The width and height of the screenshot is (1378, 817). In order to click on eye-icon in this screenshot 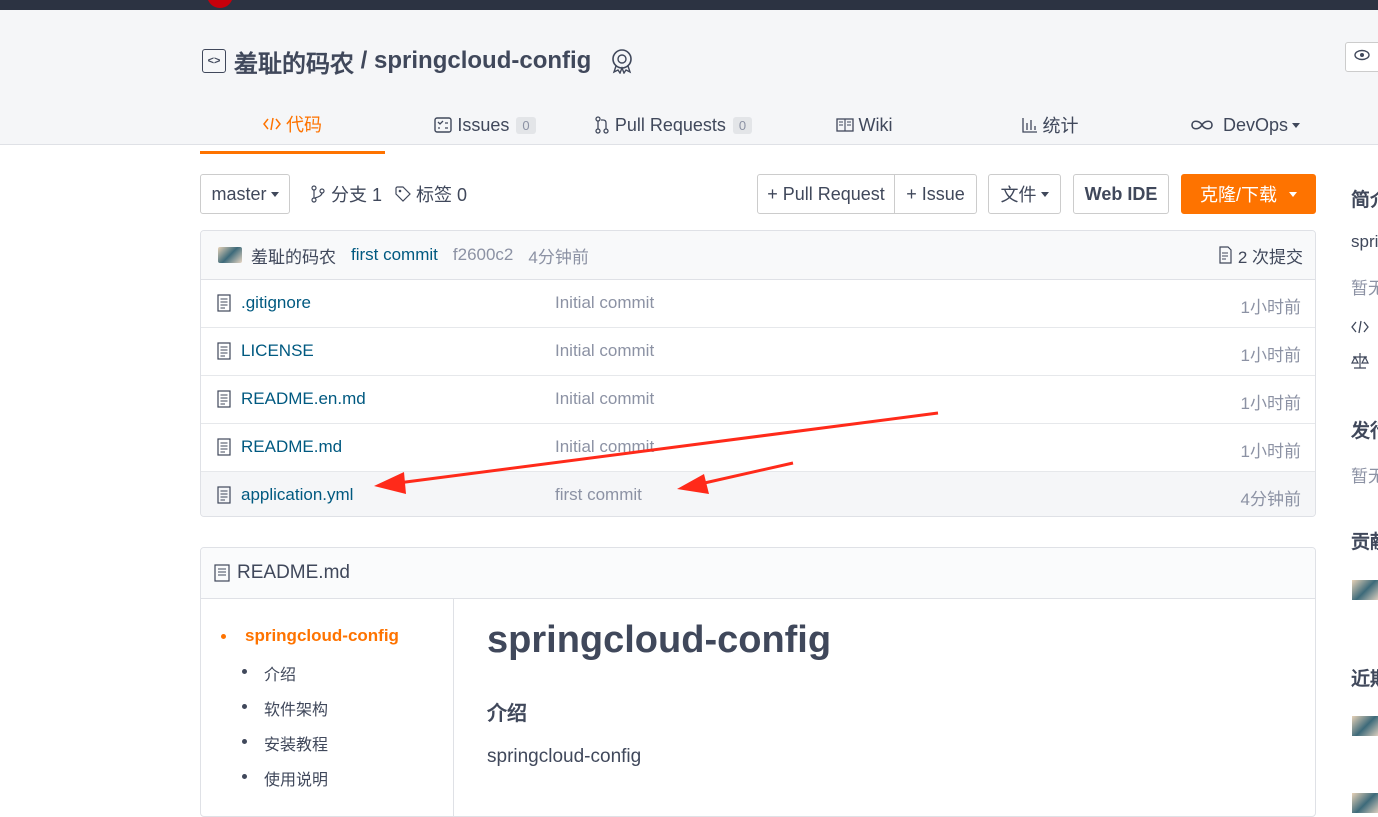, I will do `click(1362, 57)`.